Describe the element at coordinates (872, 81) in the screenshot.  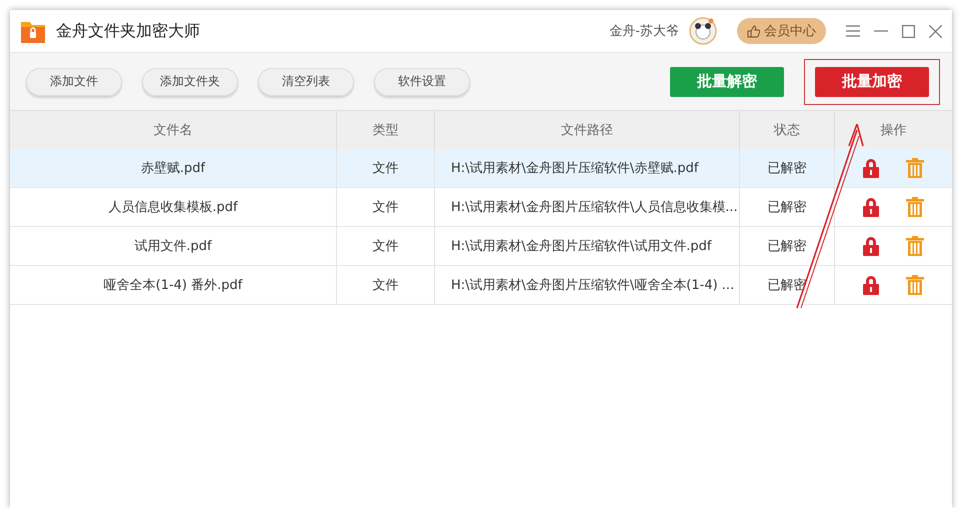
I see `batch-encrypt-button: 批量加密` at that location.